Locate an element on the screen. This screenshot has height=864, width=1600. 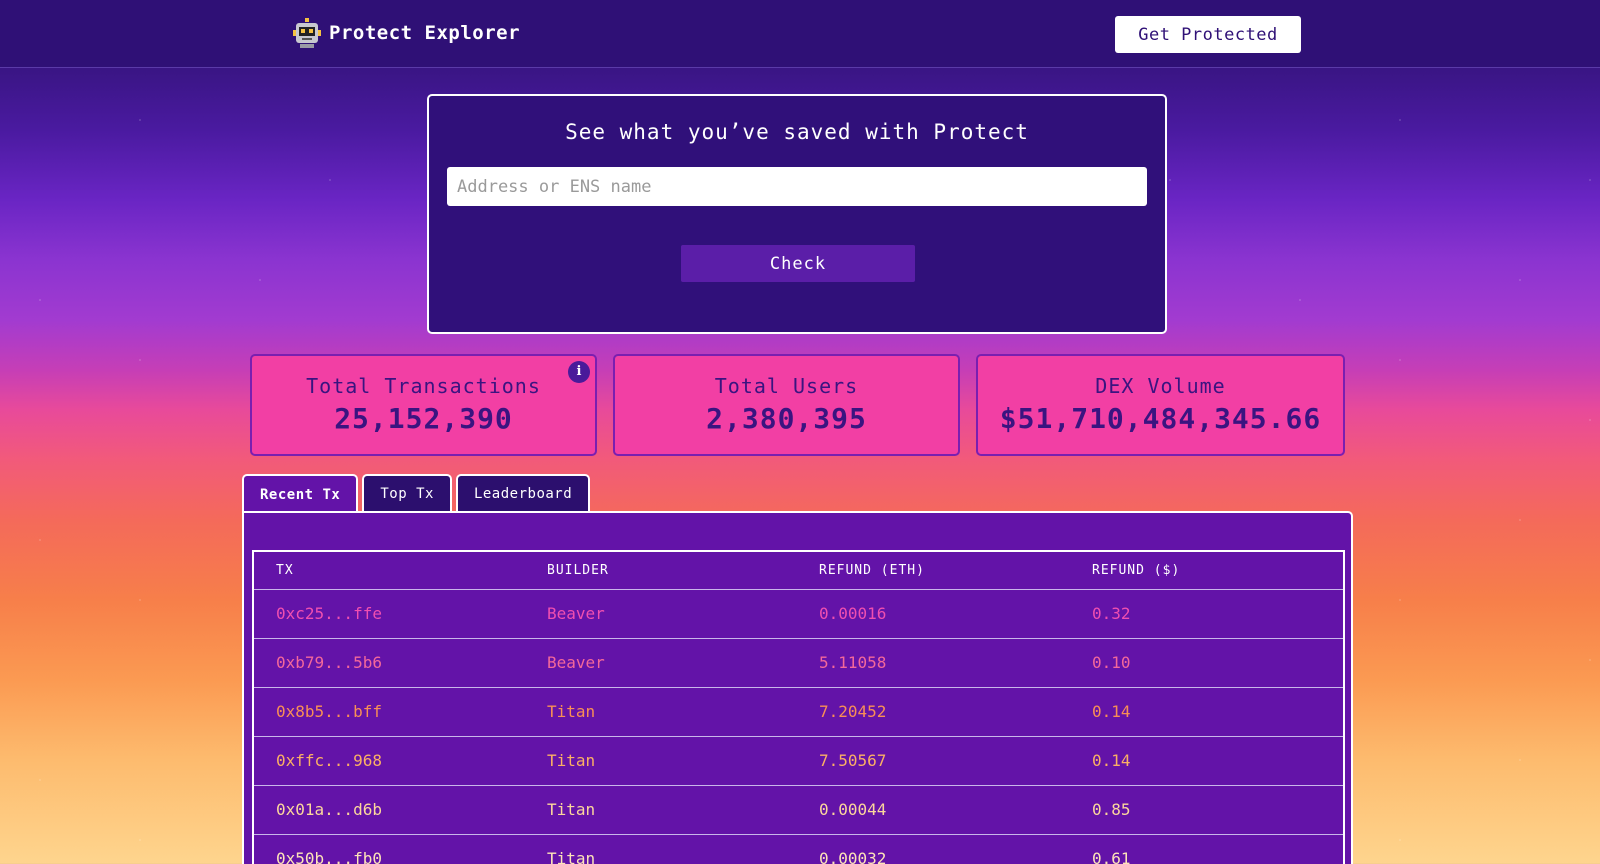
stat-total-users: Total Users 2,380,395 is located at coordinates (786, 405).